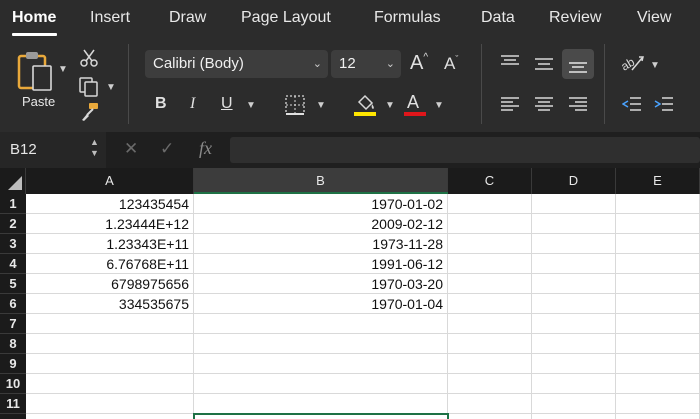 The image size is (700, 419). Describe the element at coordinates (321, 181) in the screenshot. I see `column-header-b: B` at that location.